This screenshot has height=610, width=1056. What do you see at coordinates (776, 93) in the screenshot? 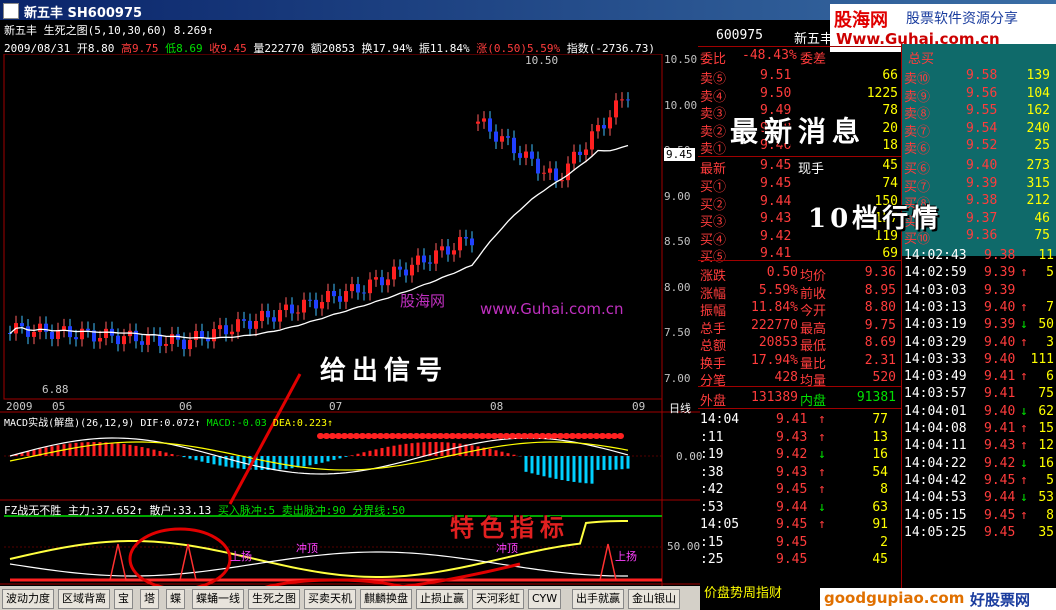
I see `ask-price: 9.50` at bounding box center [776, 93].